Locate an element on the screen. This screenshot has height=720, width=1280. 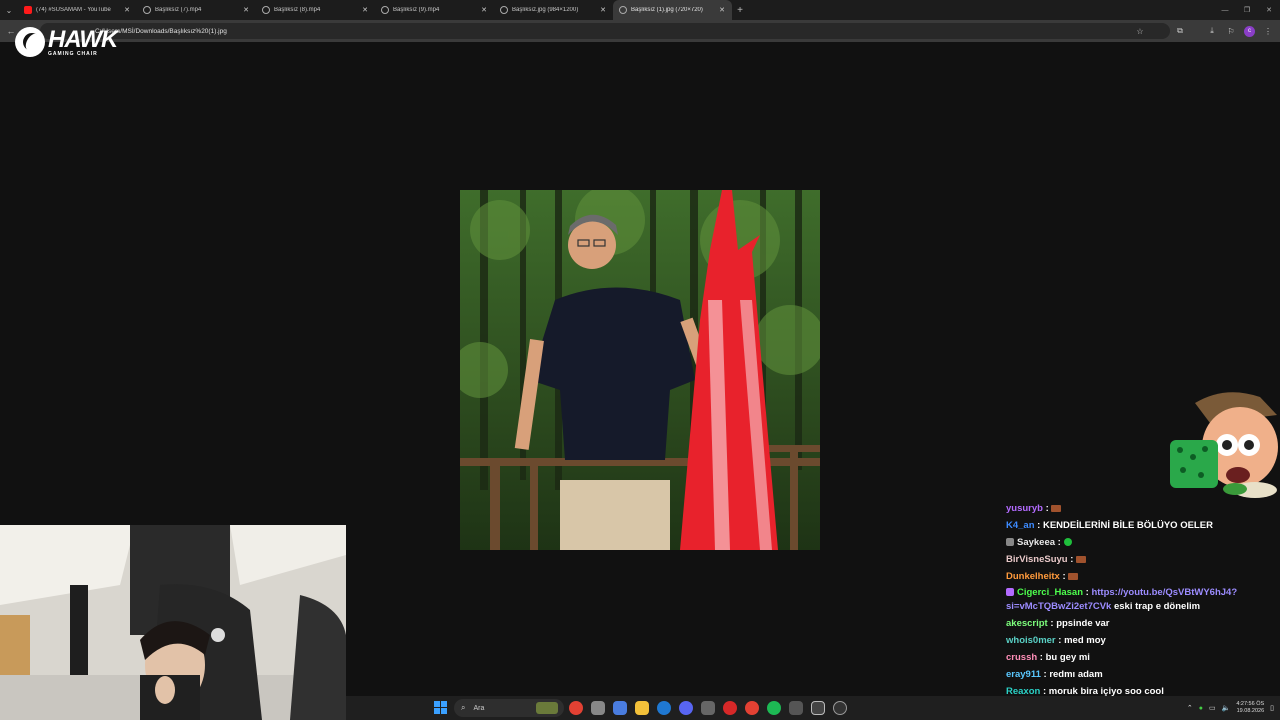
search-highlight-icon is located at coordinates (547, 708).